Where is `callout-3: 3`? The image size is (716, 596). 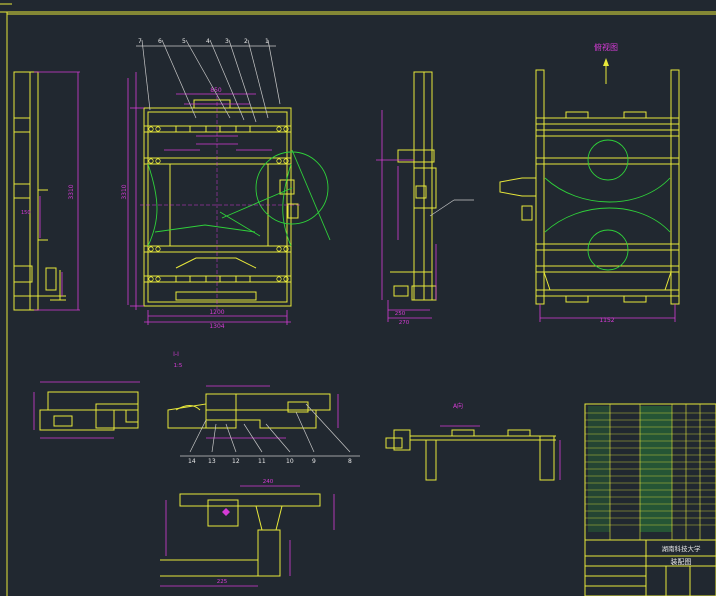
callout-3: 3 is located at coordinates (227, 41).